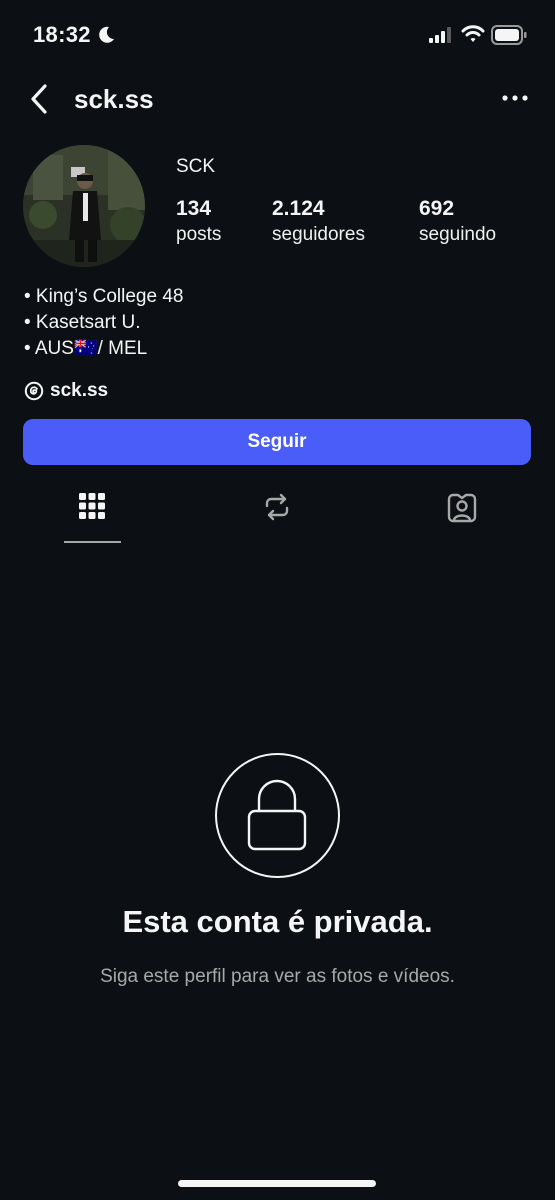 The width and height of the screenshot is (555, 1200). I want to click on followers-label: seguidores, so click(318, 234).